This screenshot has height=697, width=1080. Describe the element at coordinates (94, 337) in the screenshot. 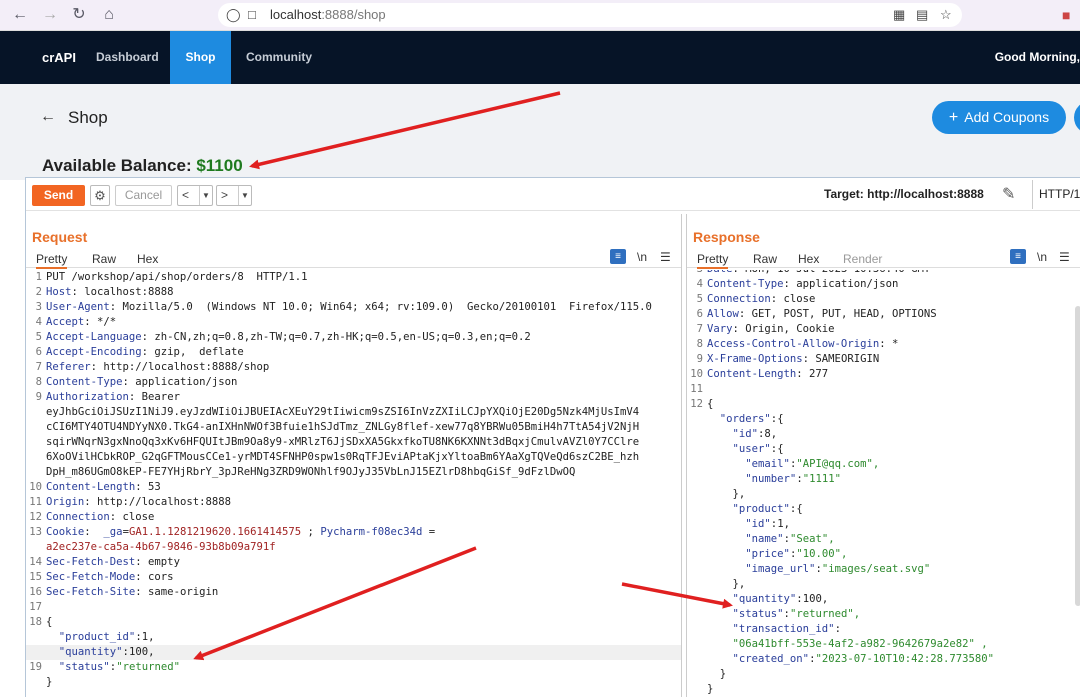

I see `header-name: Accept-Language` at that location.